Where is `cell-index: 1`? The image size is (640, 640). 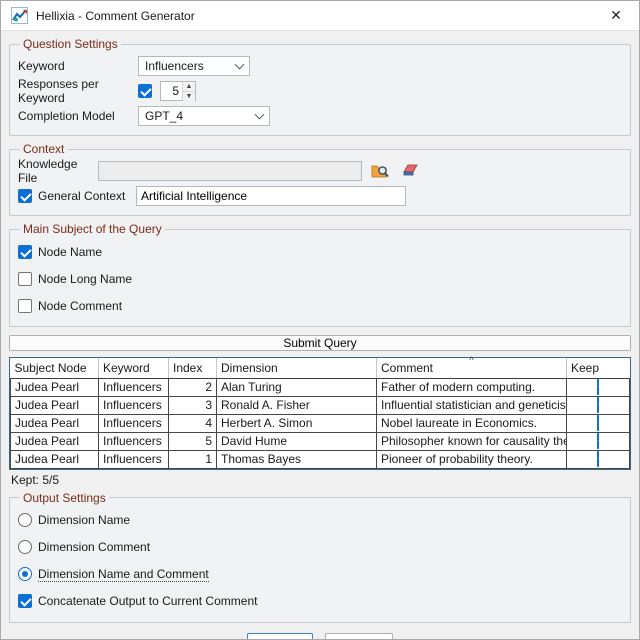 cell-index: 1 is located at coordinates (192, 459).